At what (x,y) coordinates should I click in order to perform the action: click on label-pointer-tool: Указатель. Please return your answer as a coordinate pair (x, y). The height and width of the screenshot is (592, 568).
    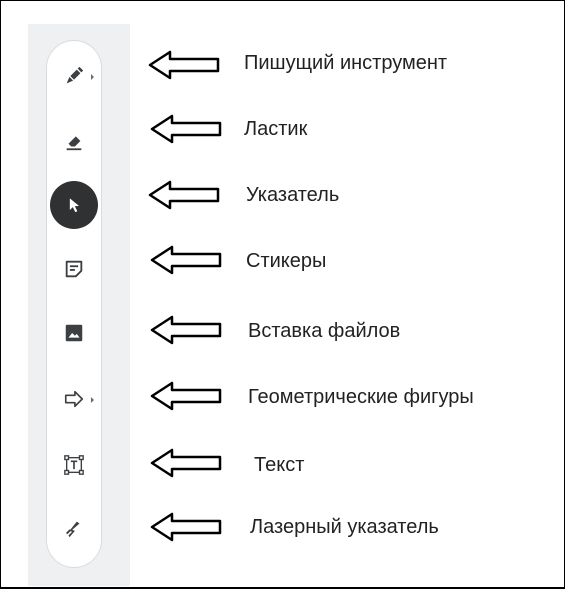
    Looking at the image, I should click on (293, 195).